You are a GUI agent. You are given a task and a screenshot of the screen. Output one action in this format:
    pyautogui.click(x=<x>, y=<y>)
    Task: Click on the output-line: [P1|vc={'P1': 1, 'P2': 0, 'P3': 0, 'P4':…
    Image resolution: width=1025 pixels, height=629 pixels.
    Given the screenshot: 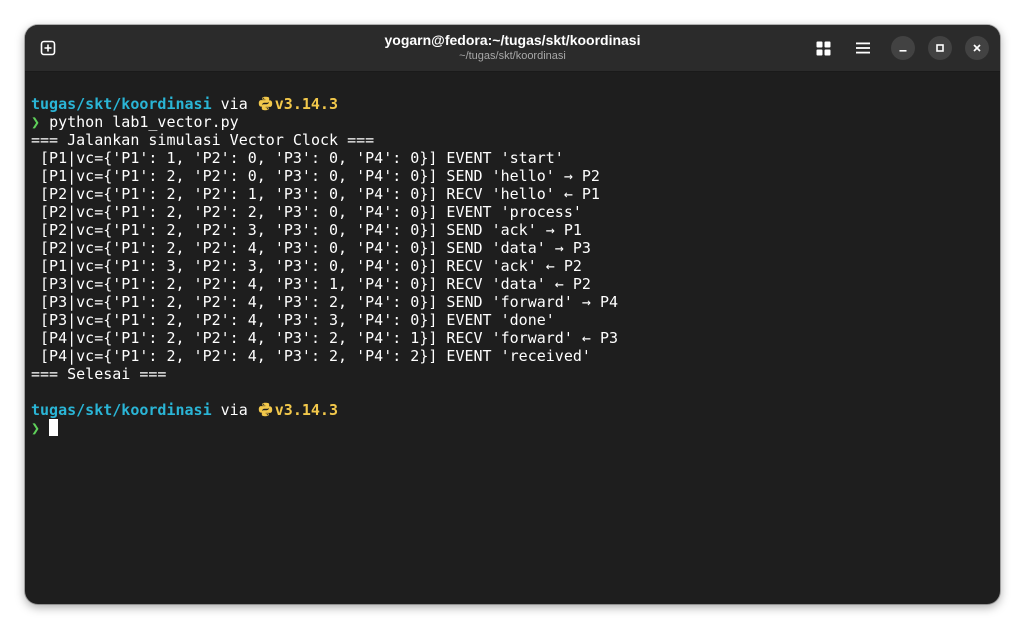 What is the action you would take?
    pyautogui.click(x=297, y=158)
    